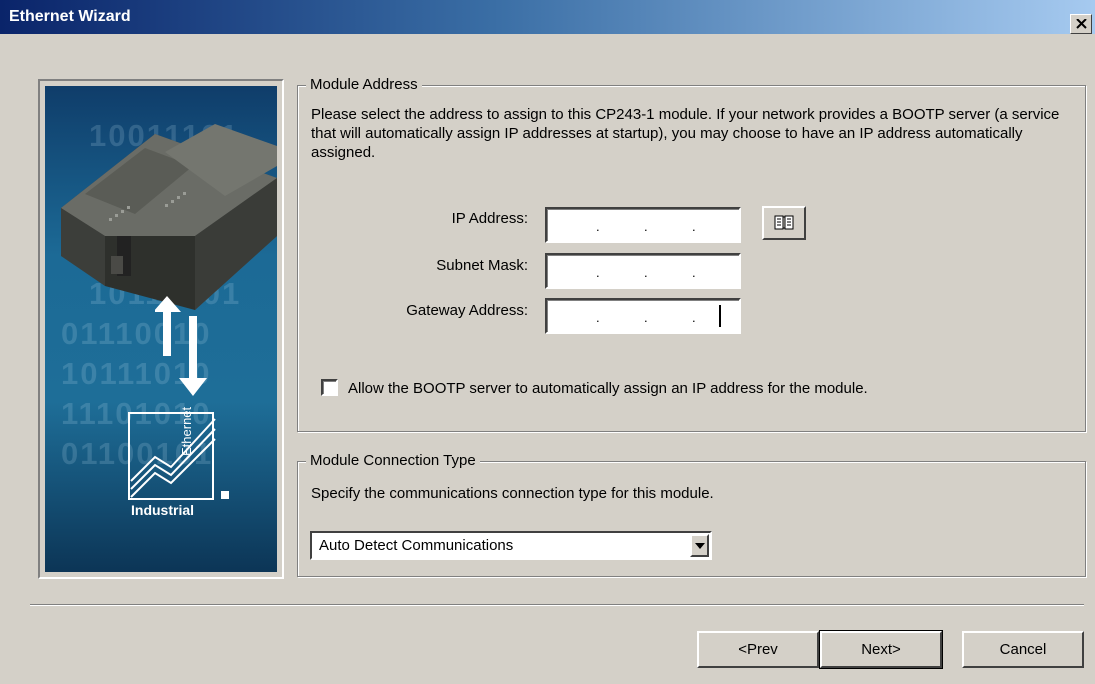  I want to click on chevron-down-icon, so click(700, 546).